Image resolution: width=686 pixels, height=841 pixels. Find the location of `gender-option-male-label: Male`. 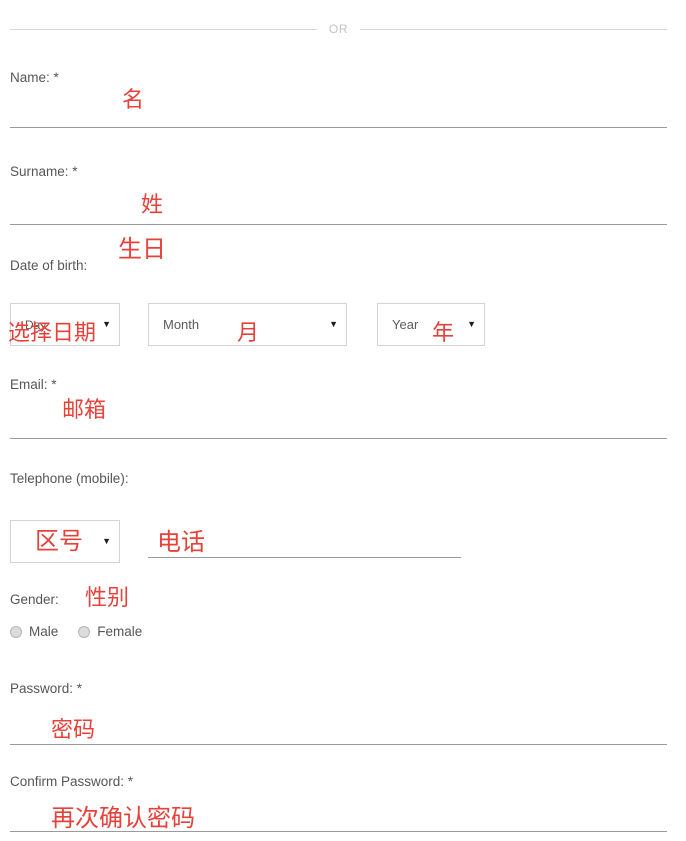

gender-option-male-label: Male is located at coordinates (44, 631).